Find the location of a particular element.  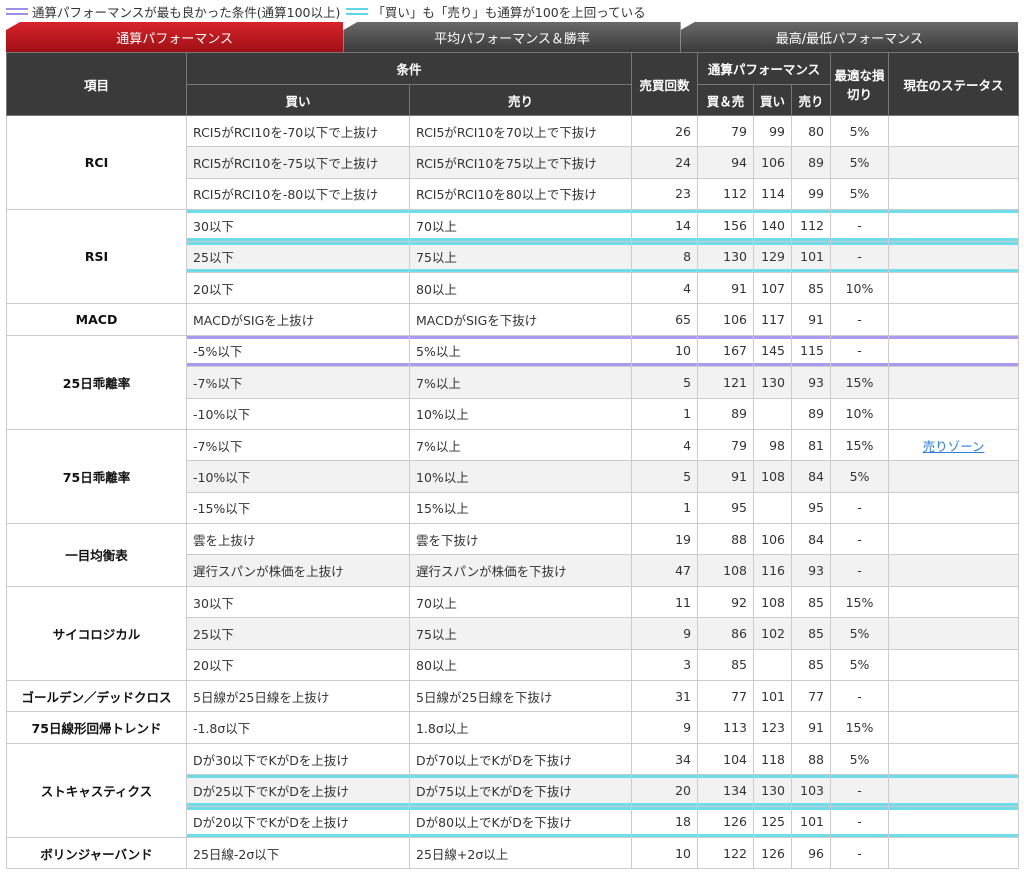

sell-performance: 81 is located at coordinates (811, 445).